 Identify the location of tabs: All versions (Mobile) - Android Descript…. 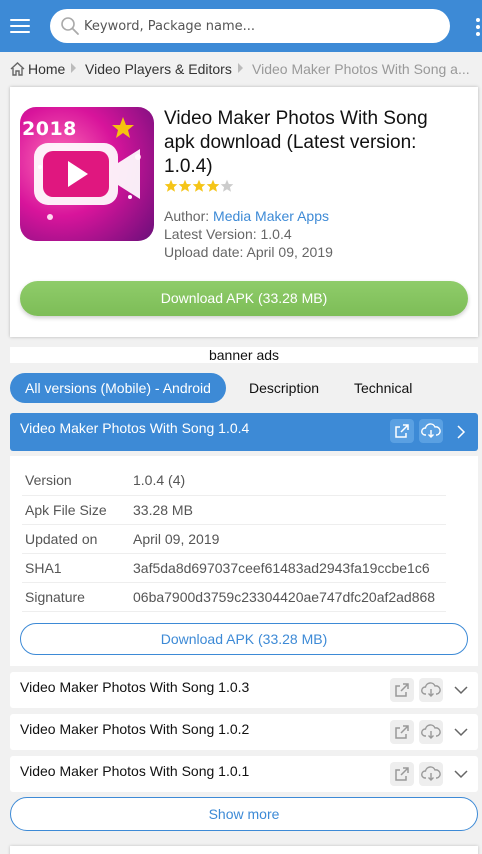
(244, 388).